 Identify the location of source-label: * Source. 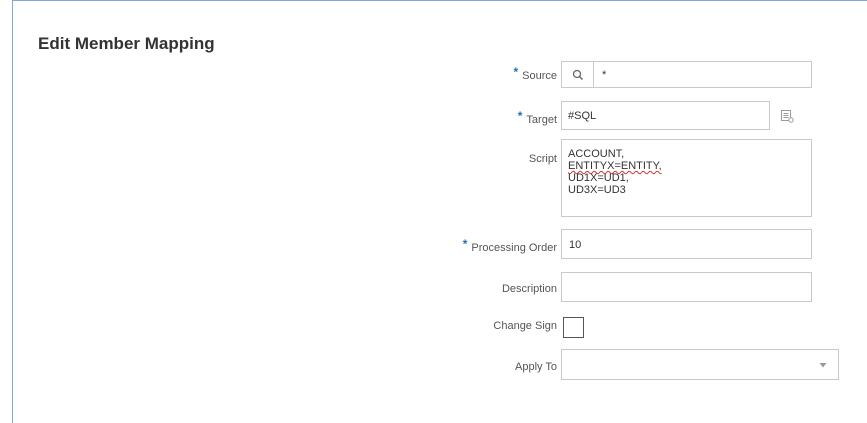
(535, 73).